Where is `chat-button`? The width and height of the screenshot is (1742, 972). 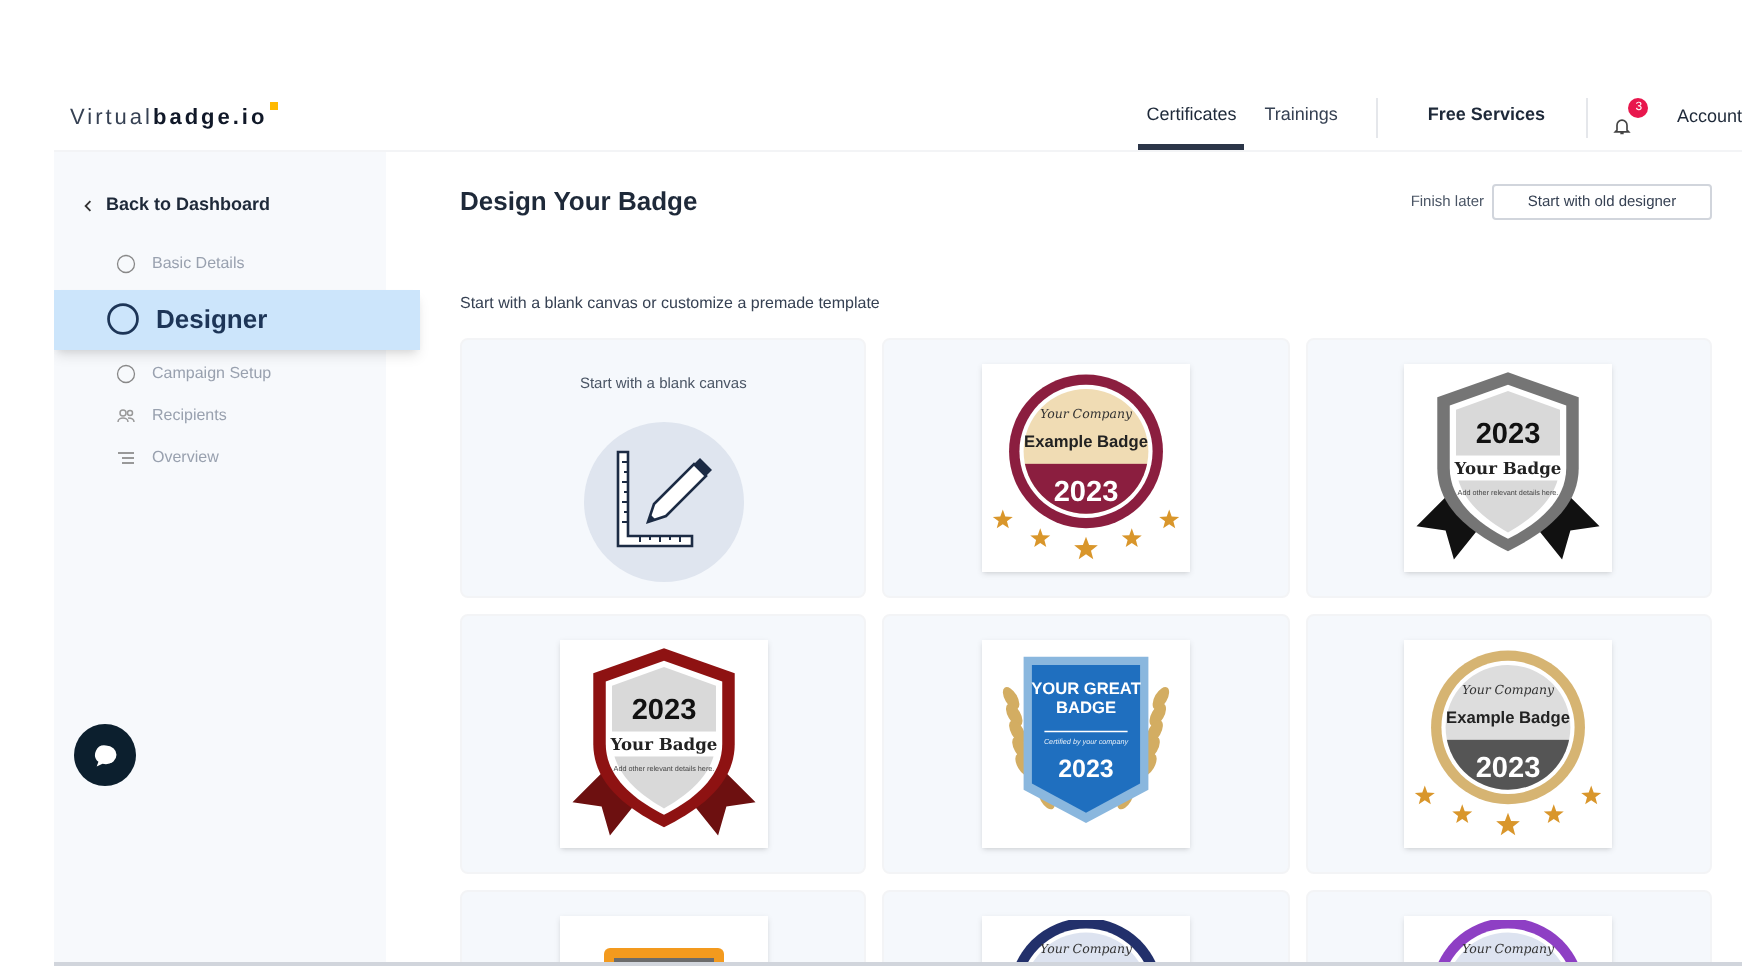
chat-button is located at coordinates (105, 755).